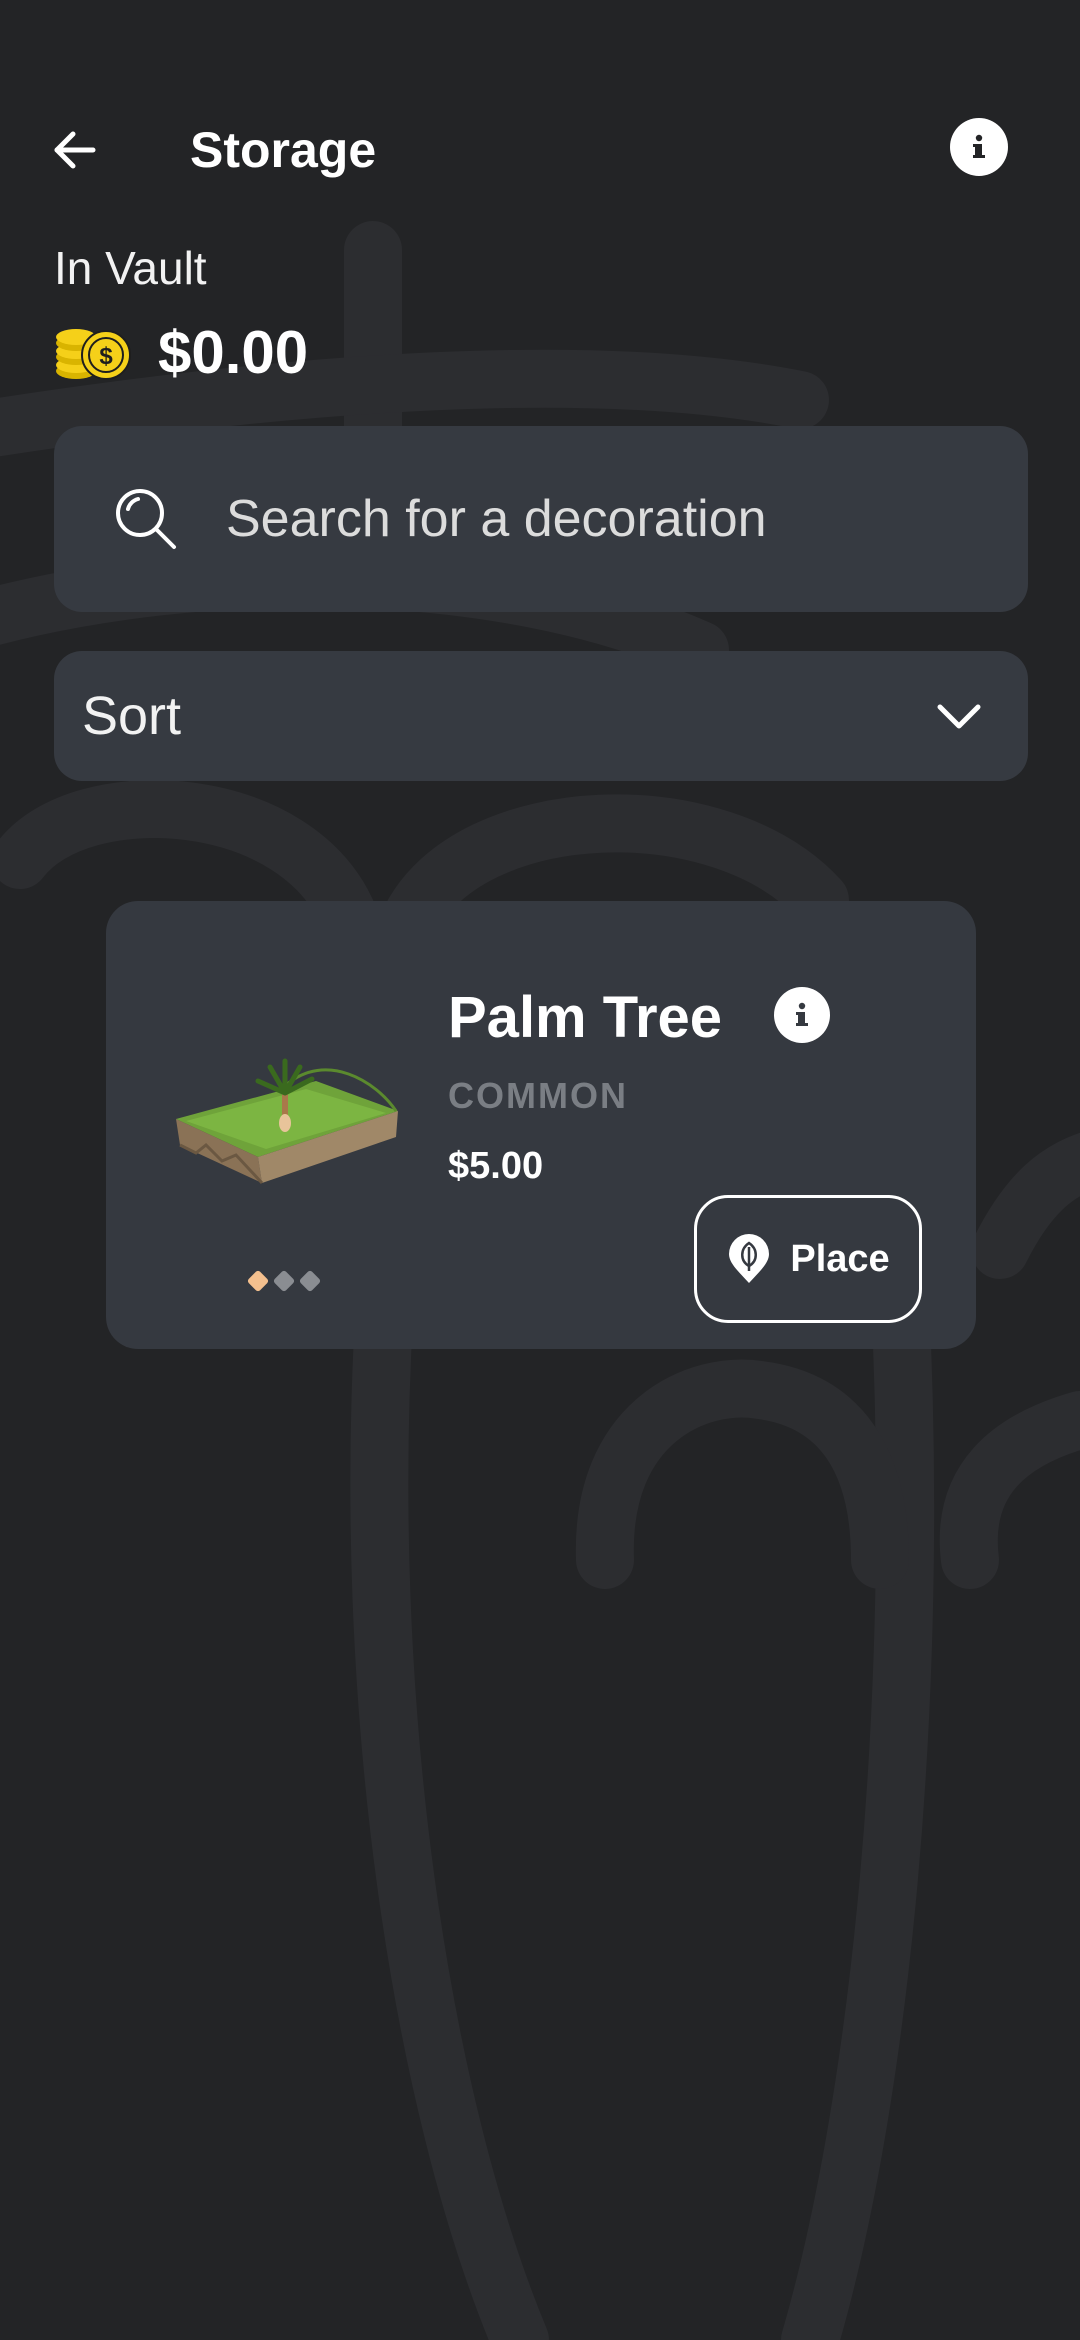  I want to click on sort-dropdown: Sort, so click(541, 716).